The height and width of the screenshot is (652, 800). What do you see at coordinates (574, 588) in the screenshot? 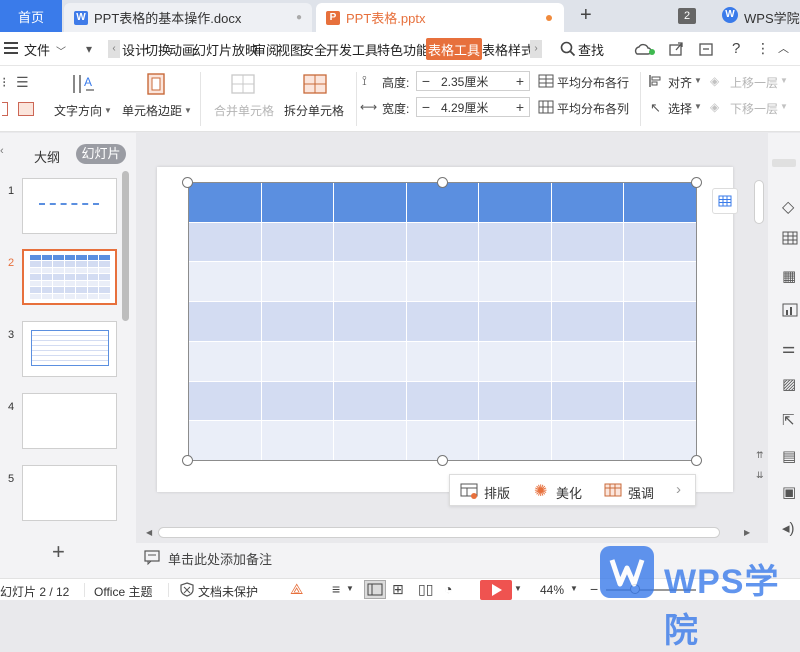
I see `zoom-dropdown-icon: ▼` at bounding box center [574, 588].